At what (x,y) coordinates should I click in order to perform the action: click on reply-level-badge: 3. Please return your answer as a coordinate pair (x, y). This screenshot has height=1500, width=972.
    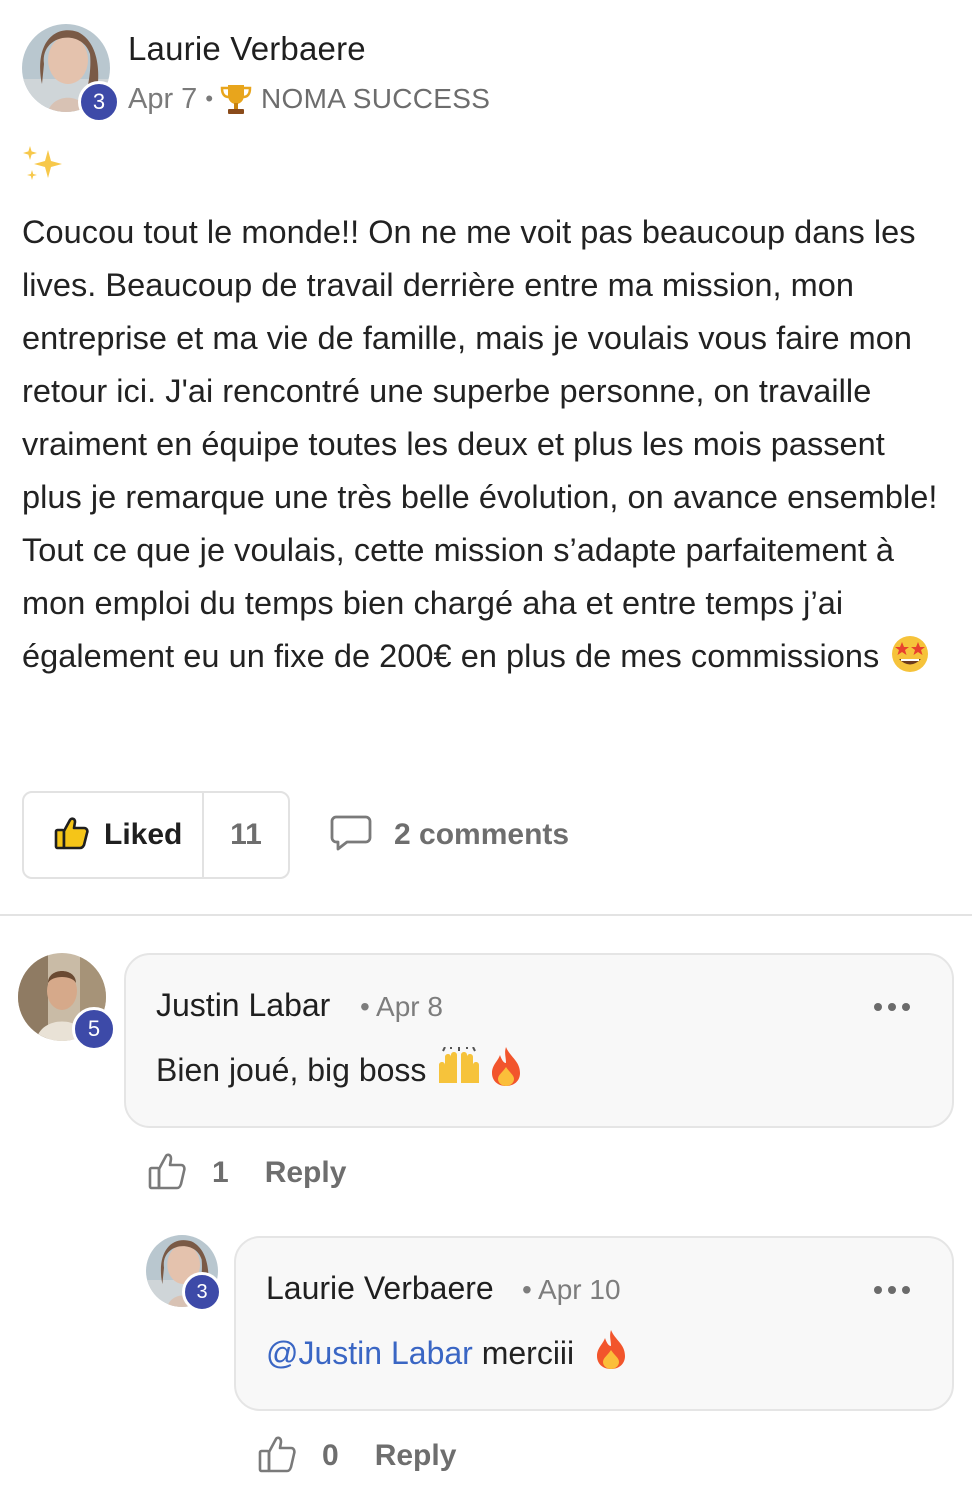
    Looking at the image, I should click on (202, 1292).